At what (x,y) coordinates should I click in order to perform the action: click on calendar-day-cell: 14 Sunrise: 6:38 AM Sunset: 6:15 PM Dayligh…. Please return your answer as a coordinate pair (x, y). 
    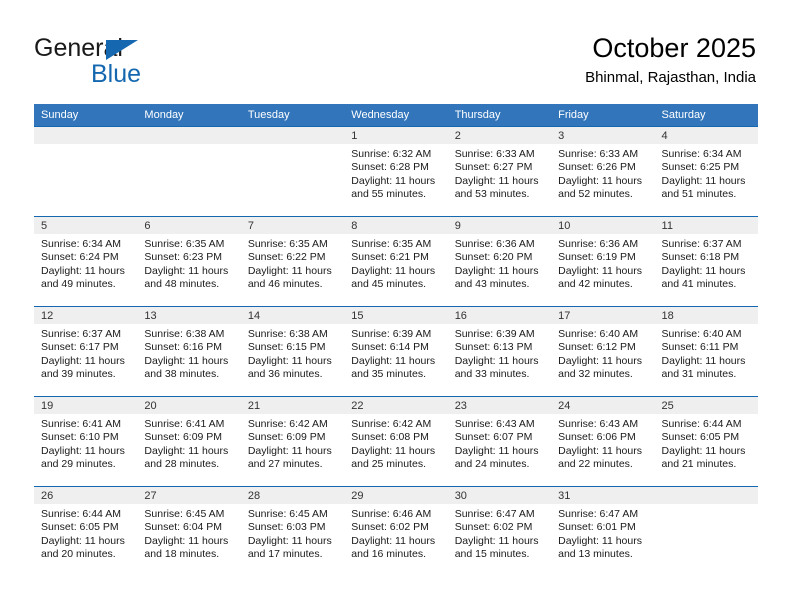
    Looking at the image, I should click on (292, 351).